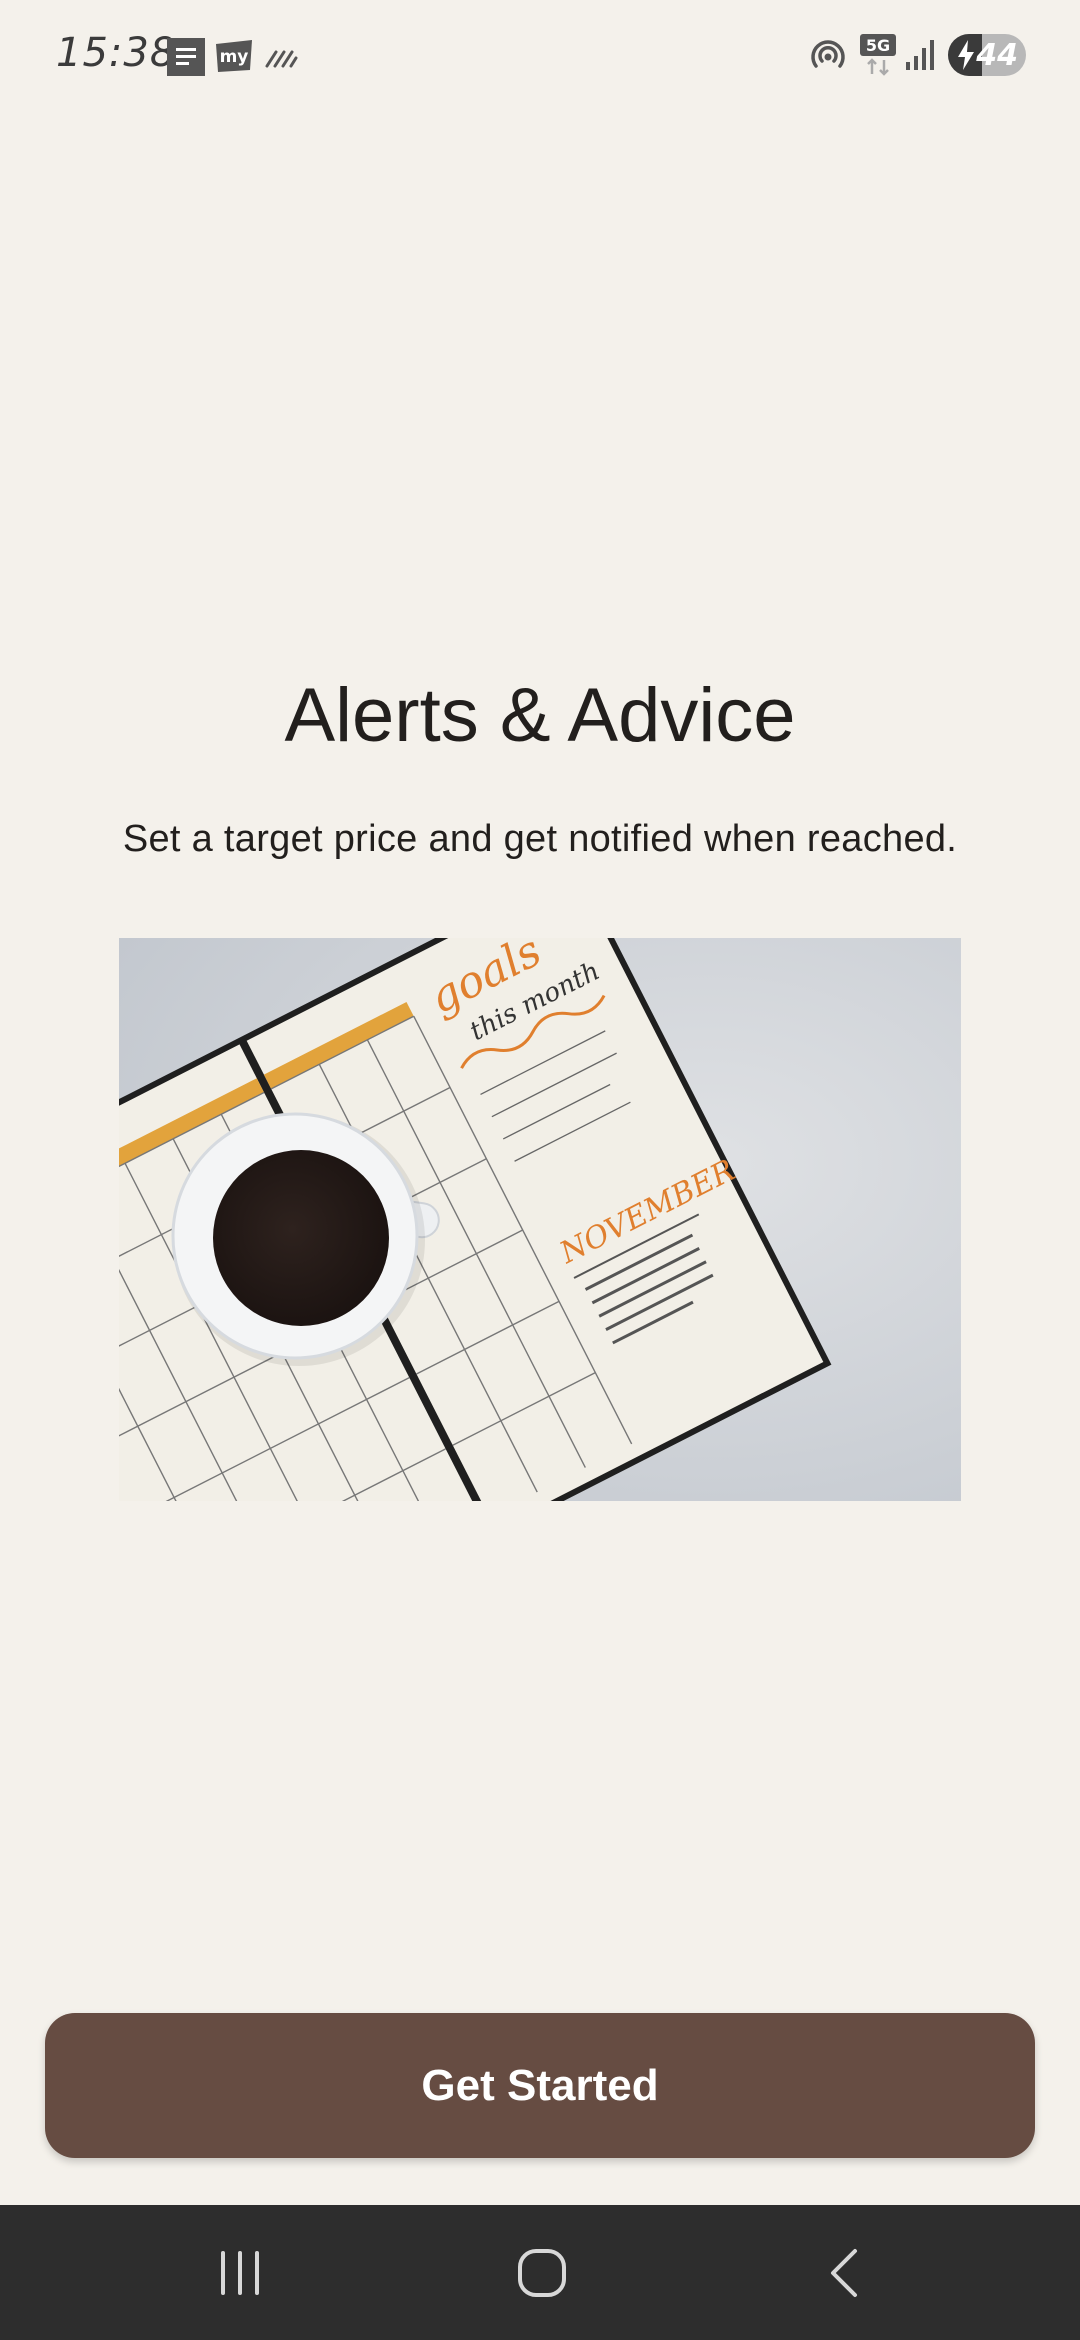 This screenshot has height=2340, width=1080. I want to click on home-icon, so click(542, 2272).